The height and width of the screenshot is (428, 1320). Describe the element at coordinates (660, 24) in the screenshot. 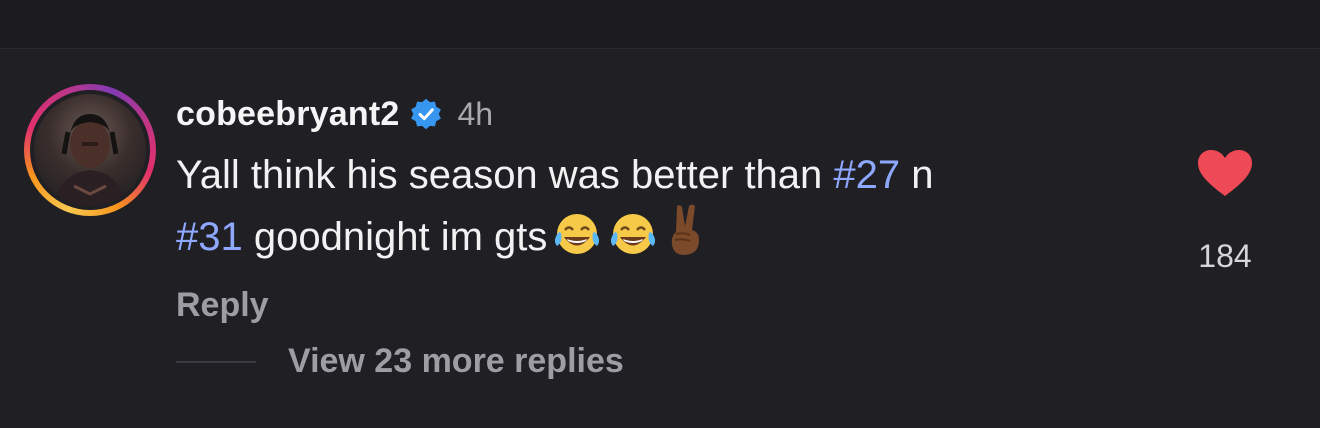

I see `top-divider` at that location.